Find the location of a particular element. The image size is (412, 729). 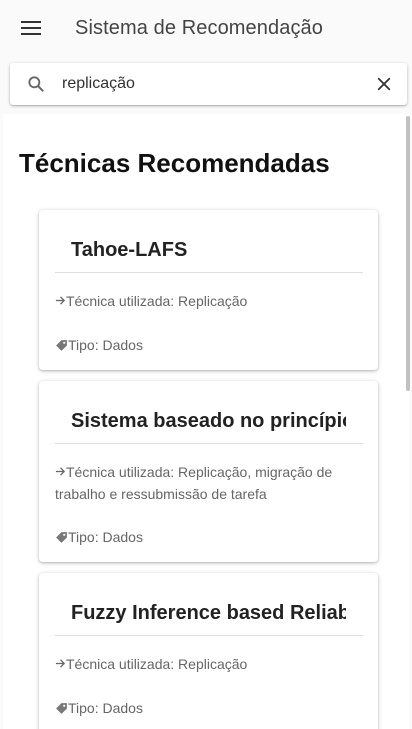

search-bar is located at coordinates (208, 84).